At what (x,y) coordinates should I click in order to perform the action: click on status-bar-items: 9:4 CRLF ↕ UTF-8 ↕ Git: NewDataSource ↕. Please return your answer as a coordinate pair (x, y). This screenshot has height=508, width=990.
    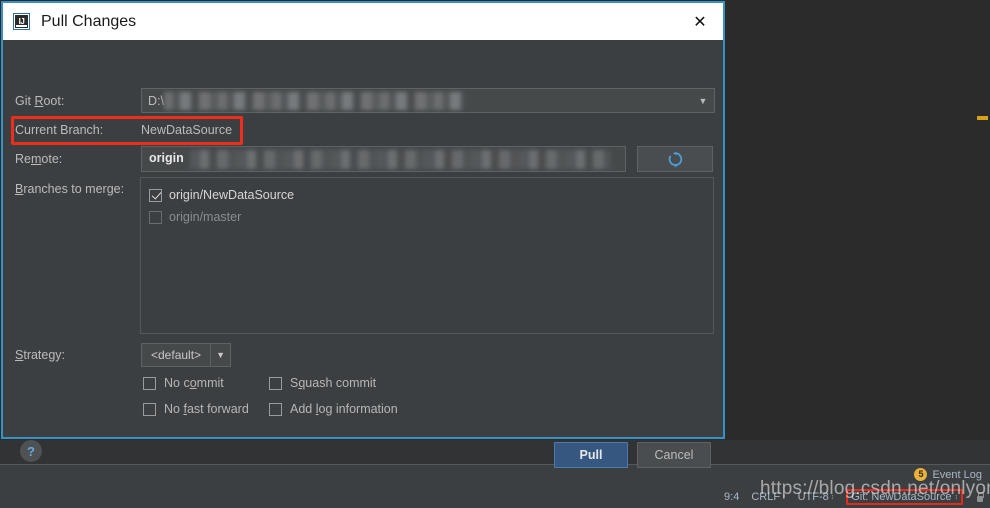
    Looking at the image, I should click on (854, 497).